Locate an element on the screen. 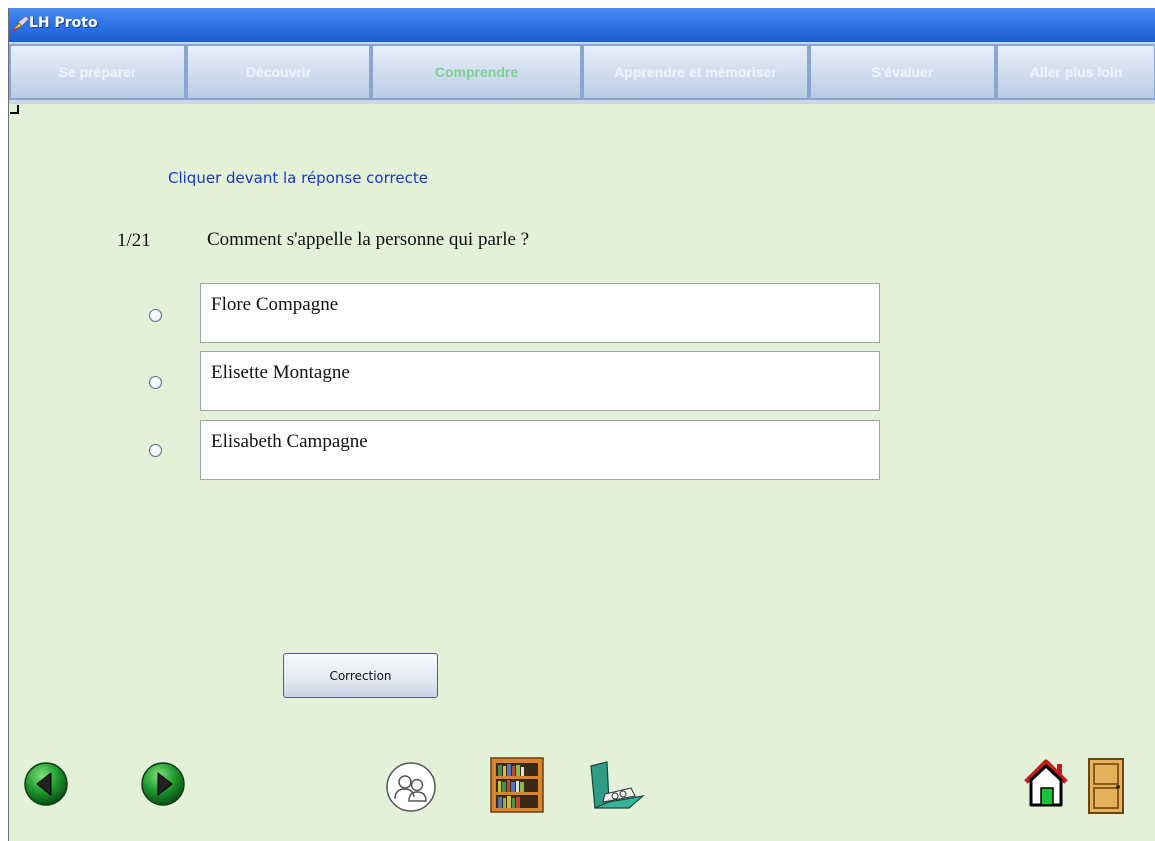  answer-option-3: Elisabeth Campagne is located at coordinates (540, 450).